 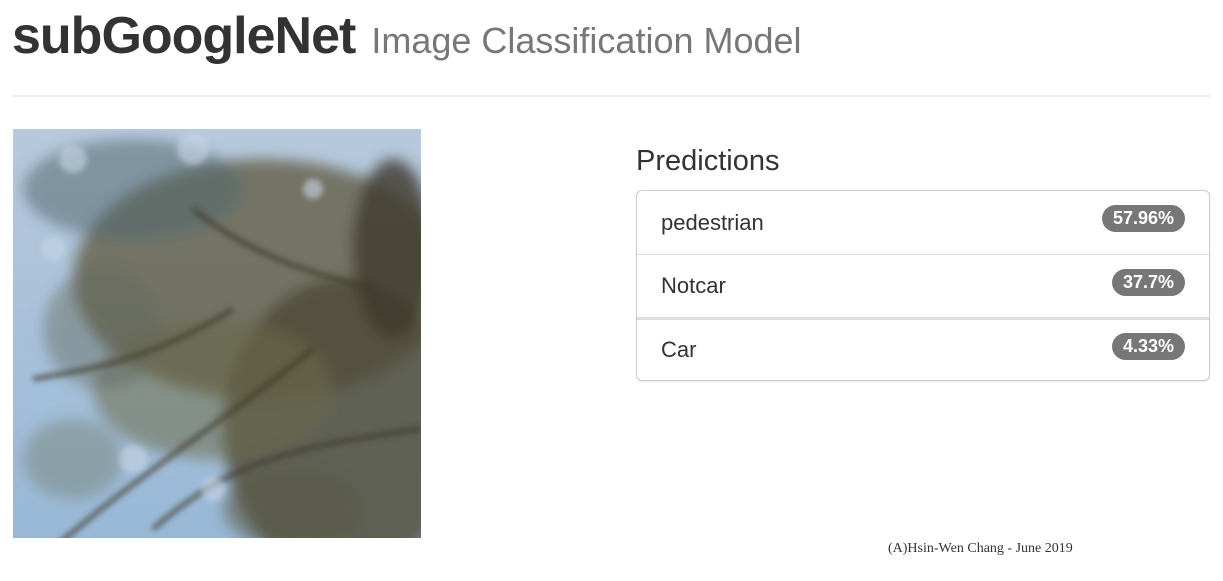 I want to click on page-title: subGoogleNet, so click(x=184, y=36).